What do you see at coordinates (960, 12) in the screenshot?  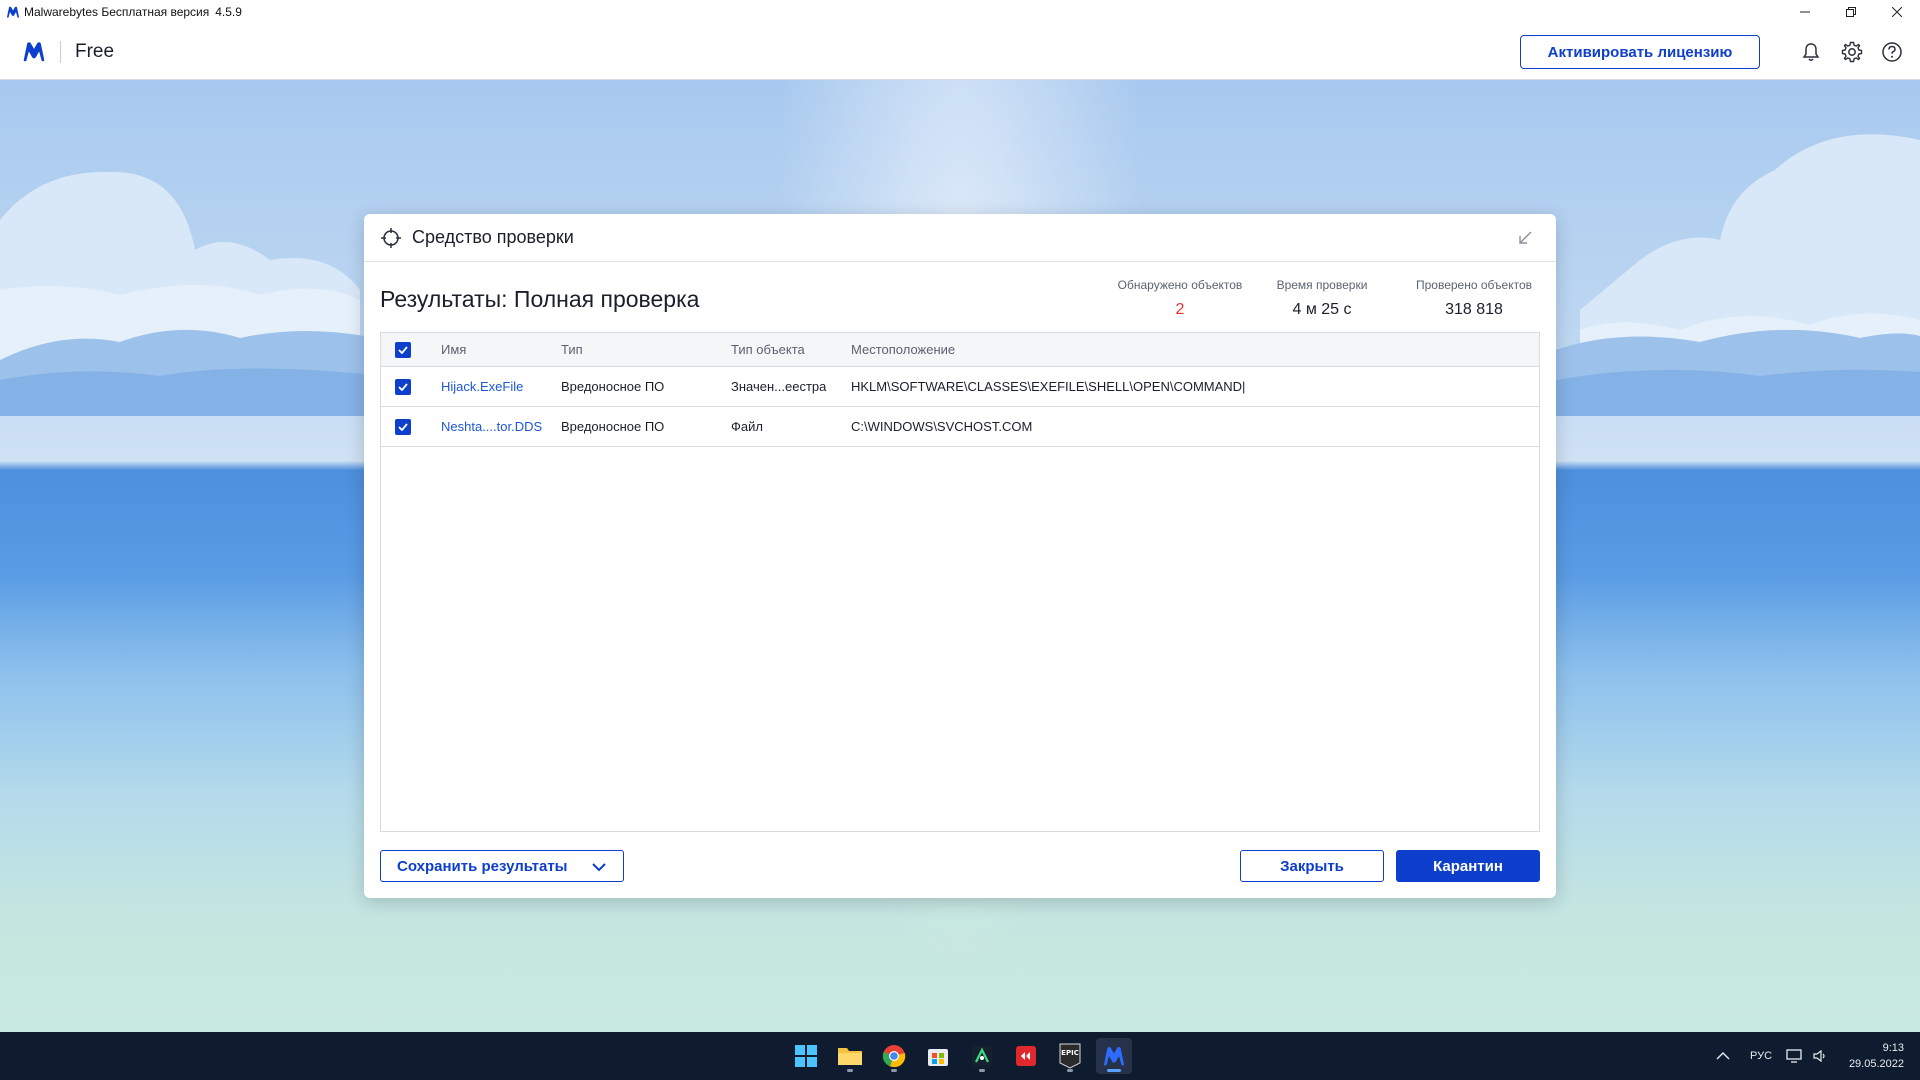 I see `title-bar: Malwarebytes Бесплатная версия 4.5.9` at bounding box center [960, 12].